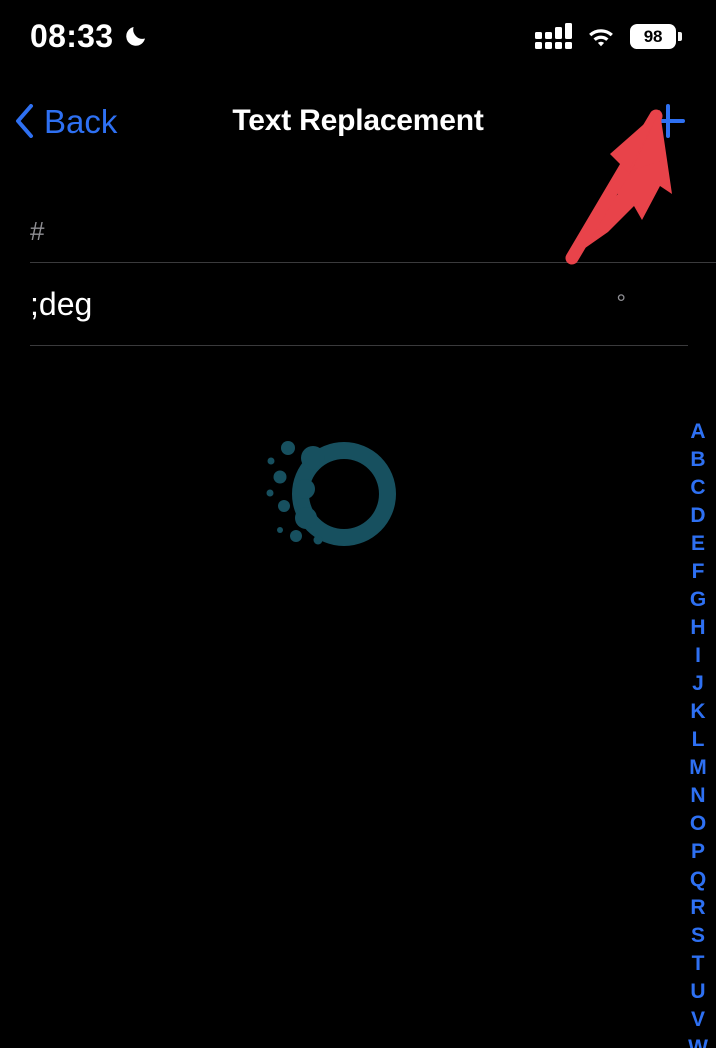 The image size is (716, 1048). What do you see at coordinates (72, 36) in the screenshot?
I see `status-bar-clock: 08:33` at bounding box center [72, 36].